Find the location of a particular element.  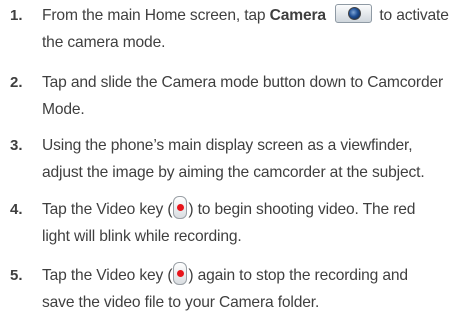

step-number: 4. is located at coordinates (16, 209).